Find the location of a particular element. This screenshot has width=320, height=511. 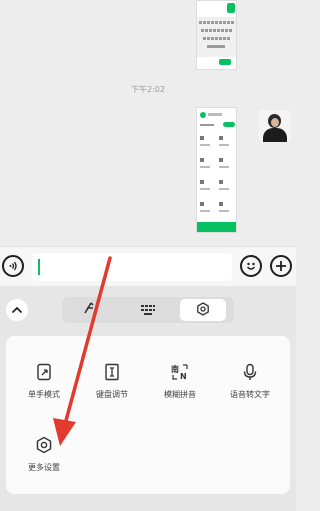

svg-text: 南 is located at coordinates (175, 369).